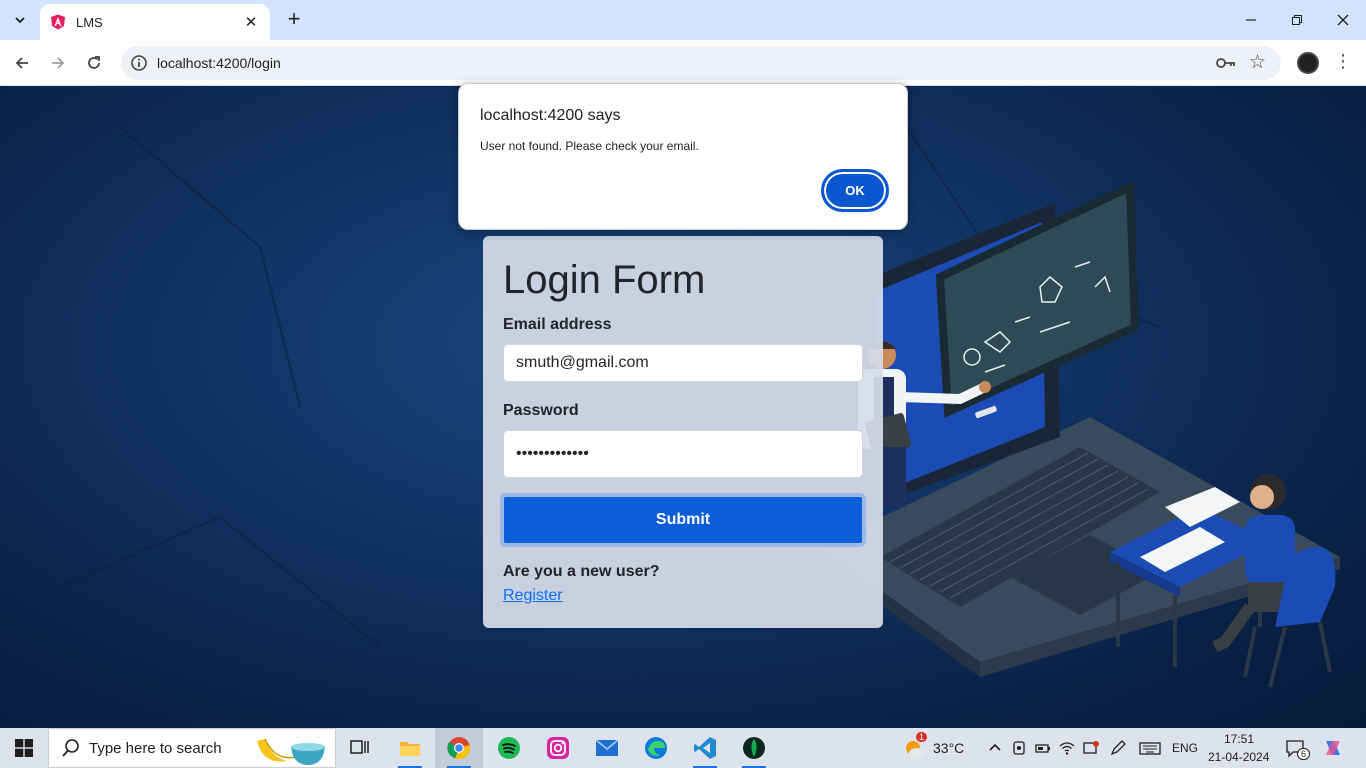  I want to click on spotify-app, so click(509, 748).